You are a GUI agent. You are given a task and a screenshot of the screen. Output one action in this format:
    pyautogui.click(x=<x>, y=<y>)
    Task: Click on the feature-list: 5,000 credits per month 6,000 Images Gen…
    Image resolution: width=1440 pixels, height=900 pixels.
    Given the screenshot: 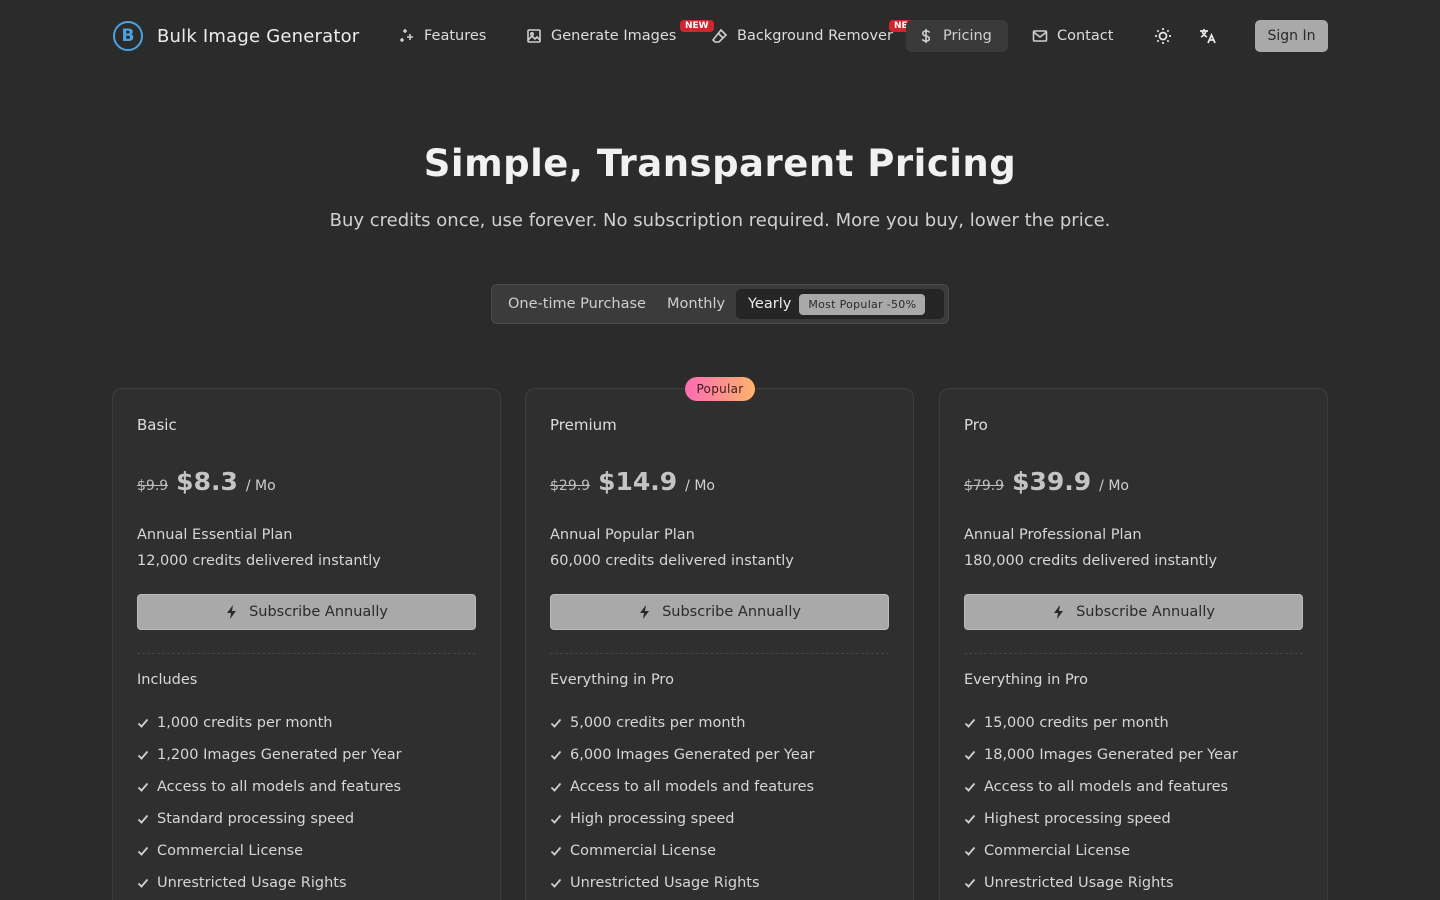 What is the action you would take?
    pyautogui.click(x=682, y=803)
    